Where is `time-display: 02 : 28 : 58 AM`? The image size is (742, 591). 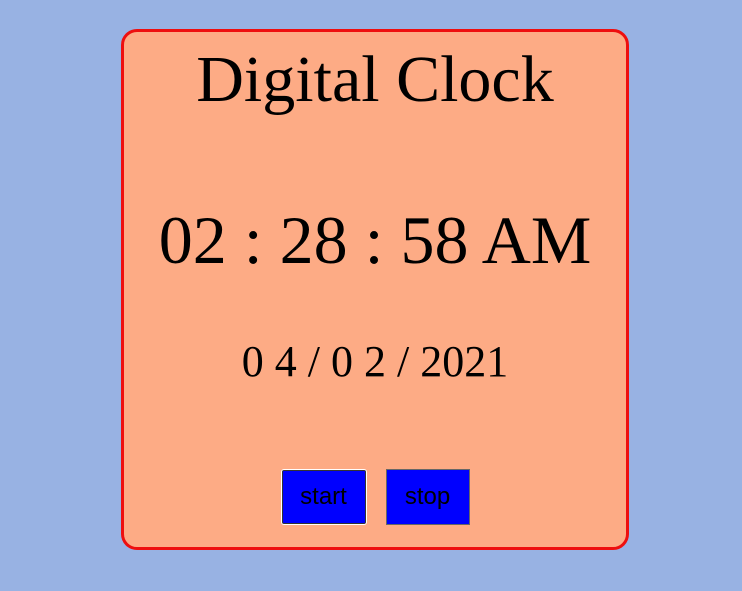 time-display: 02 : 28 : 58 AM is located at coordinates (375, 240).